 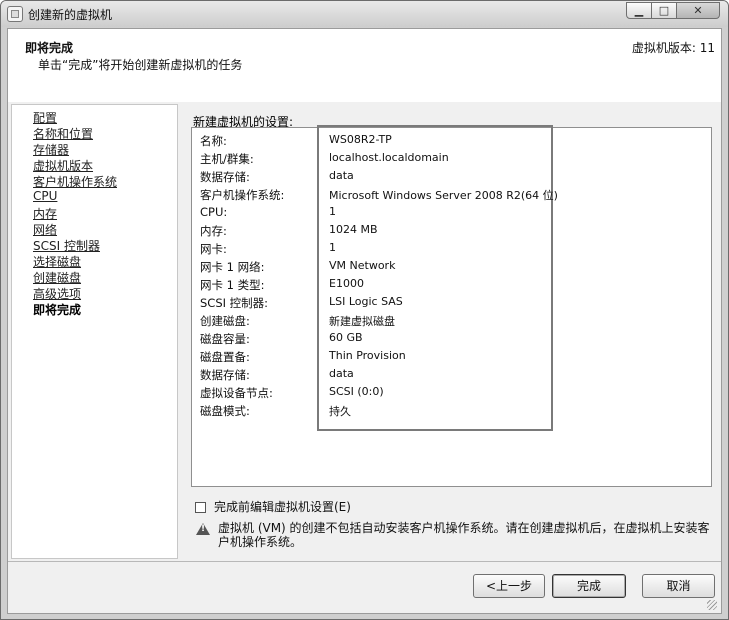 I want to click on finish-button: 完成, so click(x=589, y=586).